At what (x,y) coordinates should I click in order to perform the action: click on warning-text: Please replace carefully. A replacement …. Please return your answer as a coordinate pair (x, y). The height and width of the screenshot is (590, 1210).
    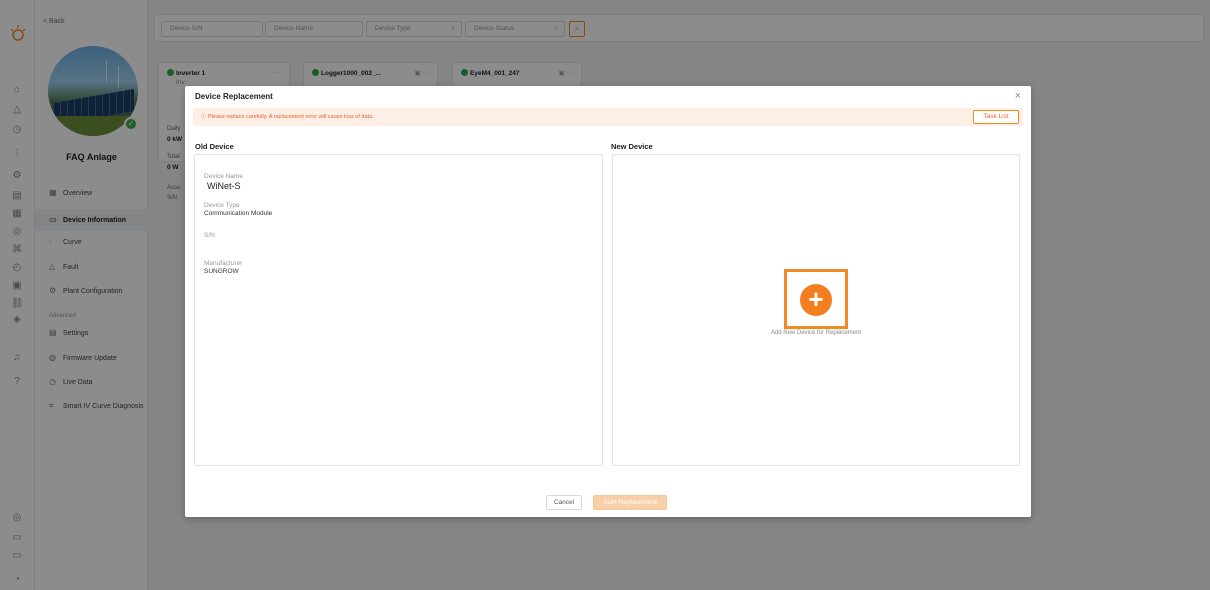
    Looking at the image, I should click on (291, 117).